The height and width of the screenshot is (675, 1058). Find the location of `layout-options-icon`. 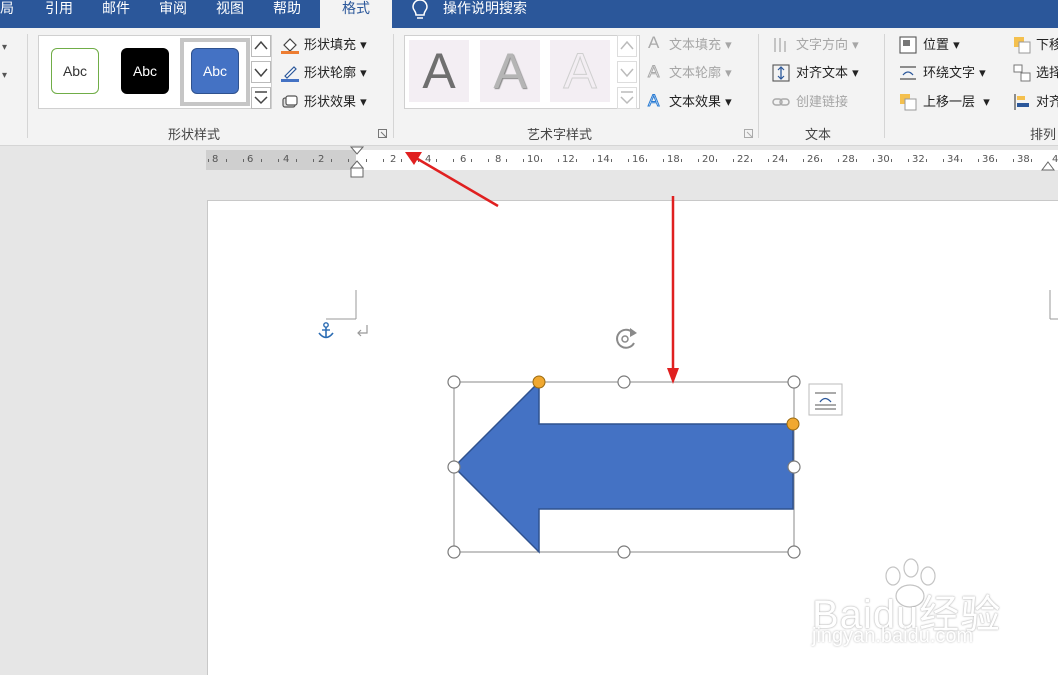

layout-options-icon is located at coordinates (825, 399).